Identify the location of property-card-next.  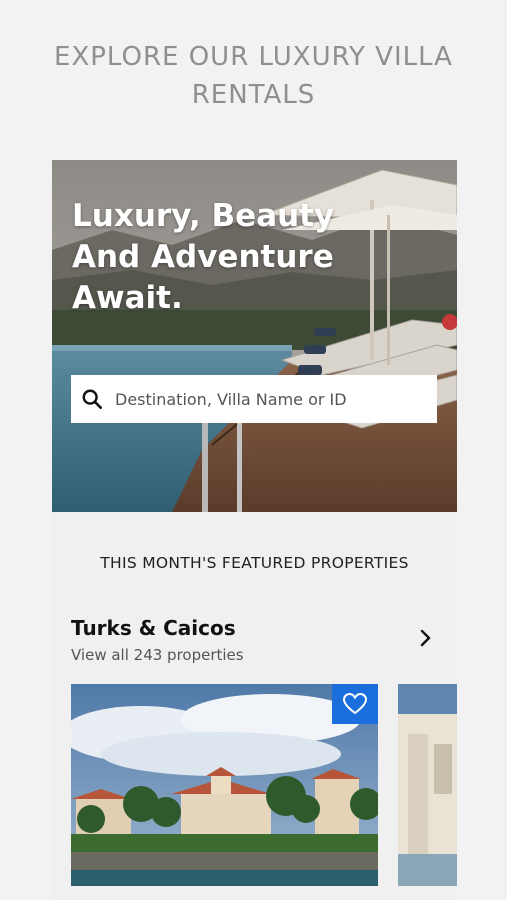
(427, 785).